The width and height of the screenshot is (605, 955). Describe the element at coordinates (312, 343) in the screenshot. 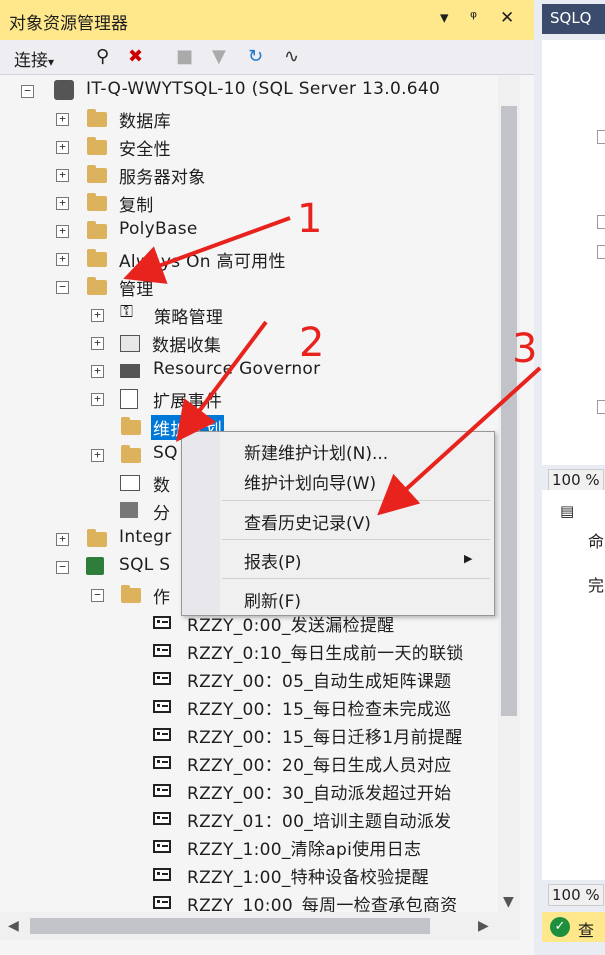

I see `annotation-number: 2` at that location.